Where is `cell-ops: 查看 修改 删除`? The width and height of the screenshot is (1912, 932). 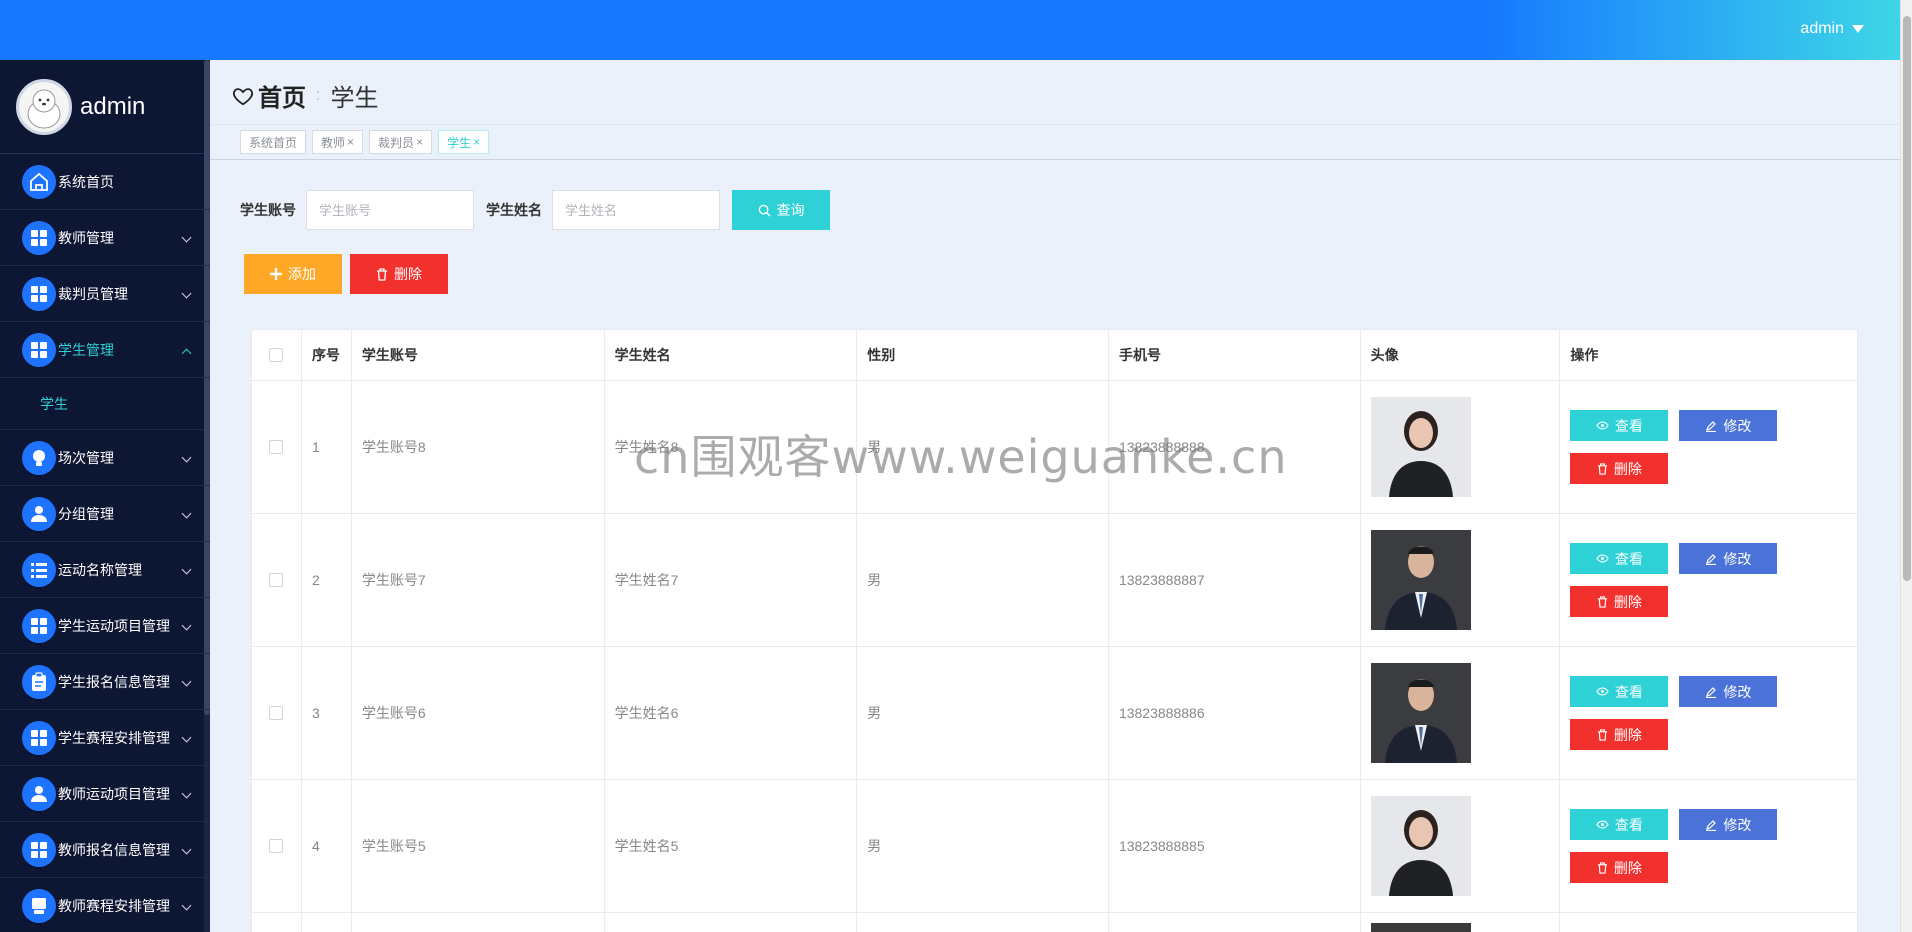 cell-ops: 查看 修改 删除 is located at coordinates (1708, 846).